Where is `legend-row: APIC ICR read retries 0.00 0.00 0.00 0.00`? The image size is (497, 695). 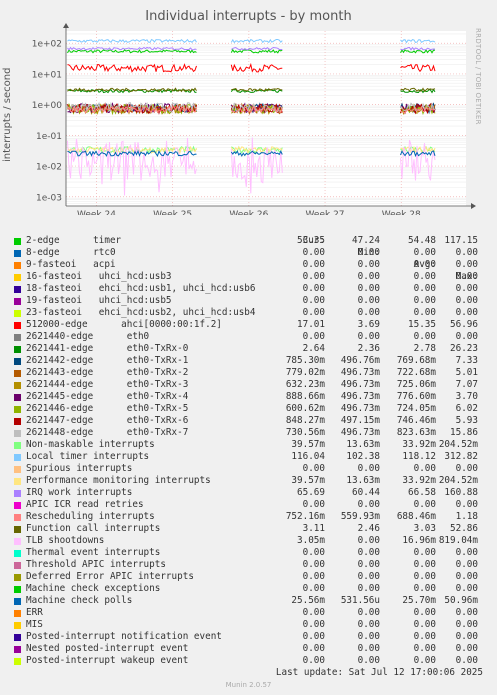 legend-row: APIC ICR read retries 0.00 0.00 0.00 0.00 is located at coordinates (252, 505).